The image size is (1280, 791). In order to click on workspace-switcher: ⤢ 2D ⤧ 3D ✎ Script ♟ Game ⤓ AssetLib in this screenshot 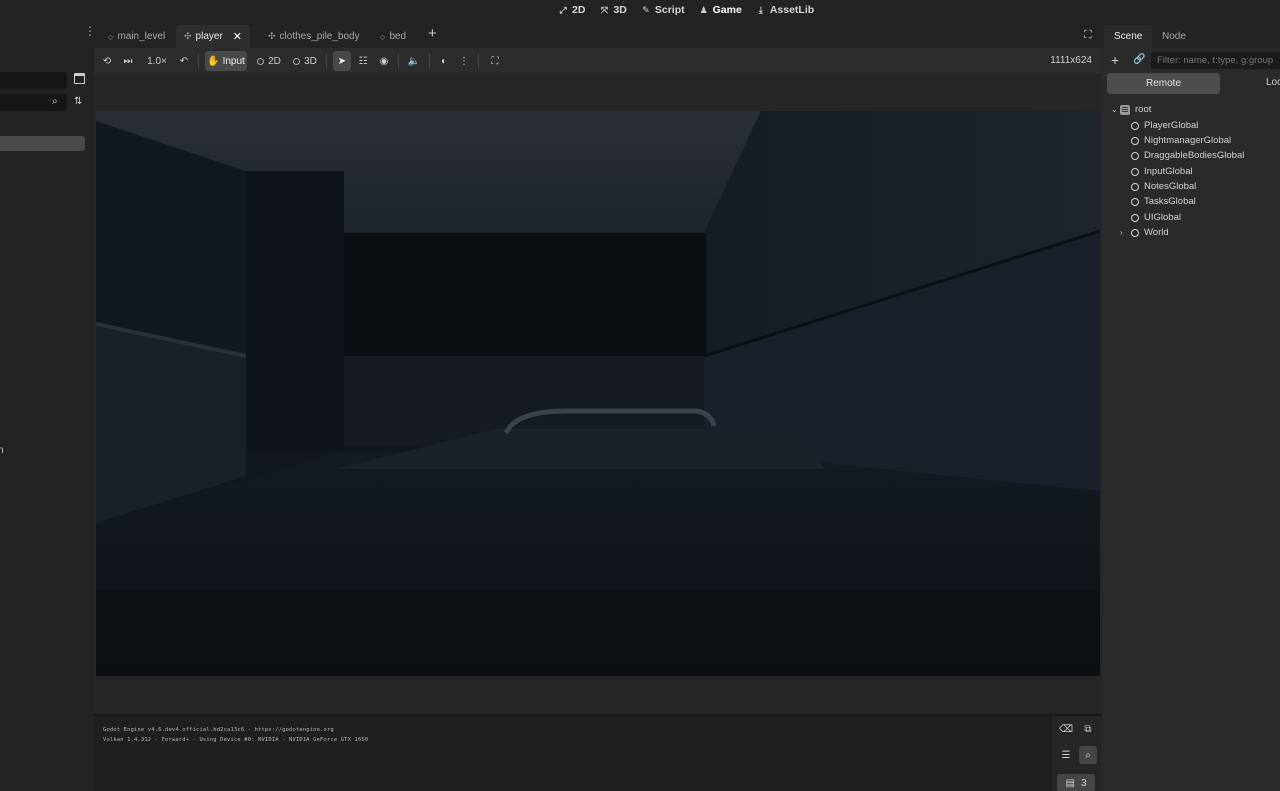, I will do `click(686, 10)`.